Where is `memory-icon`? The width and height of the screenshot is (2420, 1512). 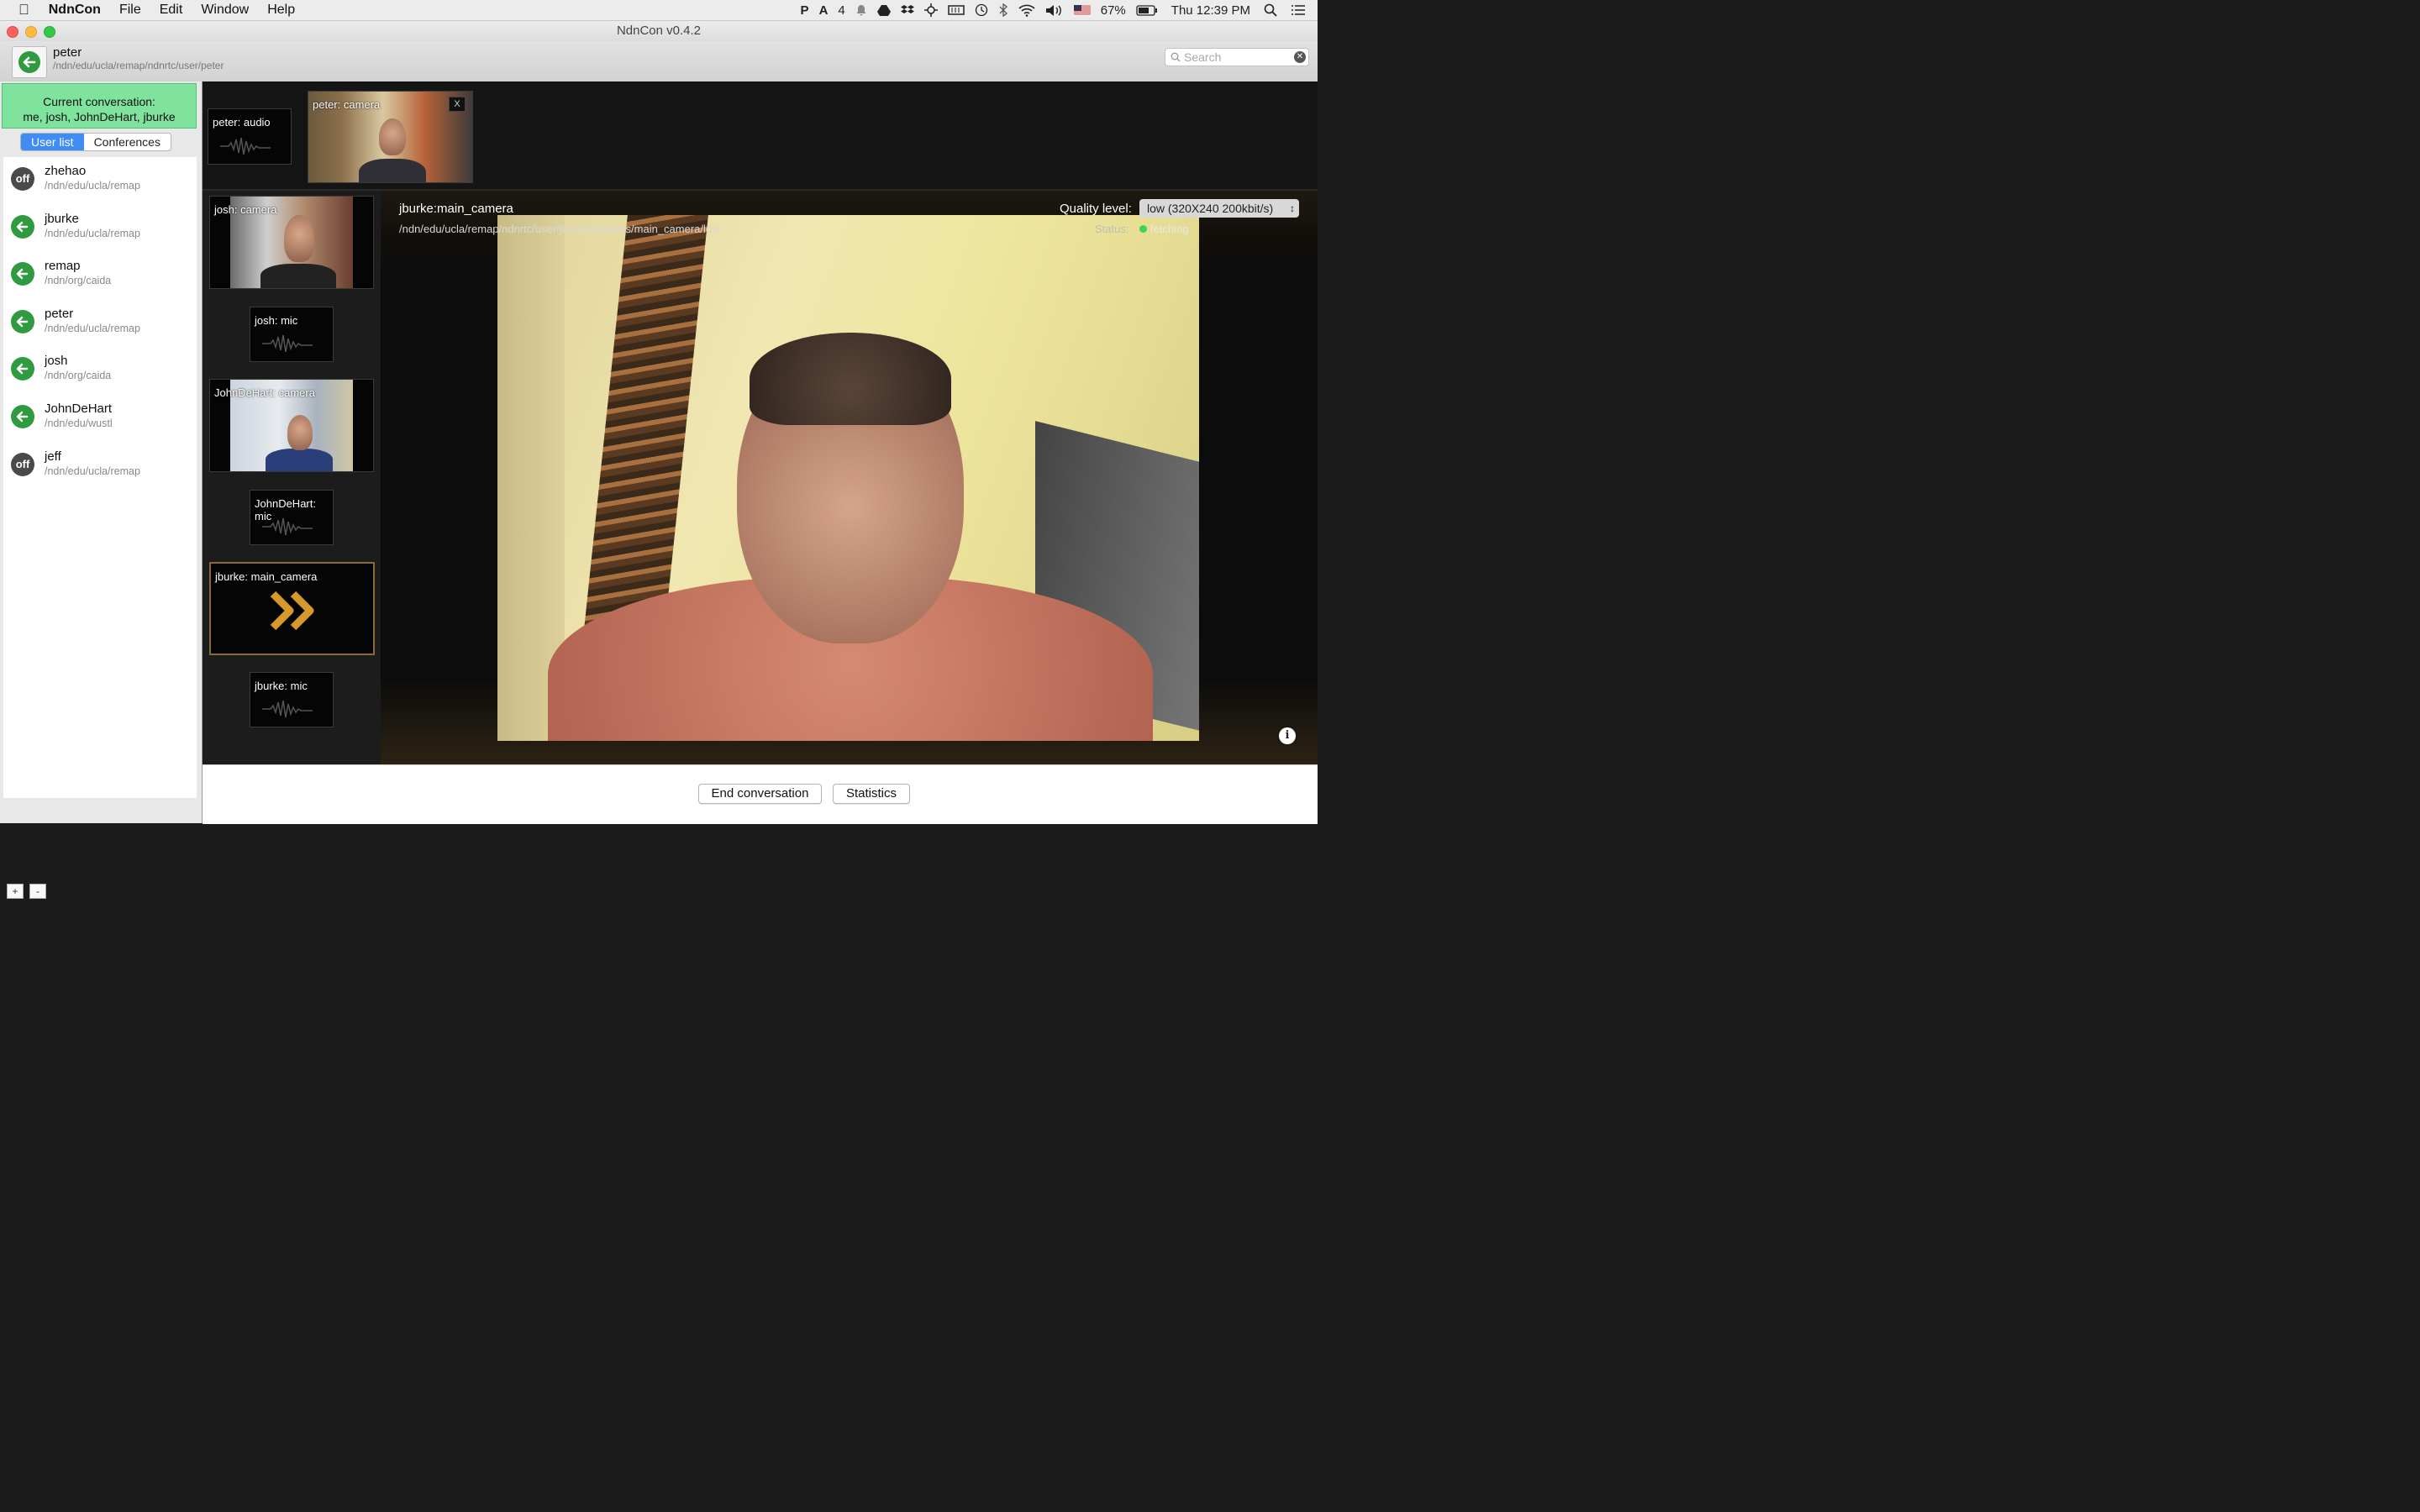
memory-icon is located at coordinates (957, 10).